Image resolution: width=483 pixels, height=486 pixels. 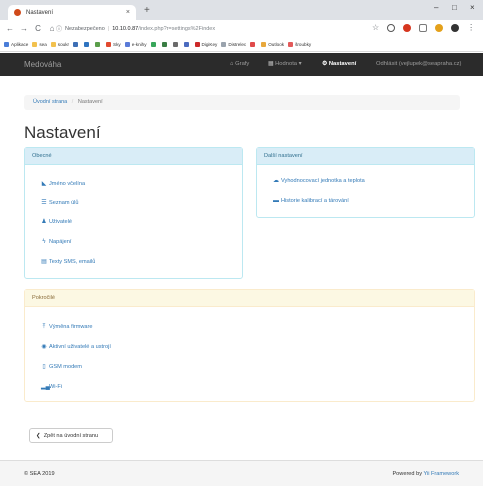 I want to click on settings-link-jmeno-vcelina: ◣ Jméno včelína, so click(x=63, y=184).